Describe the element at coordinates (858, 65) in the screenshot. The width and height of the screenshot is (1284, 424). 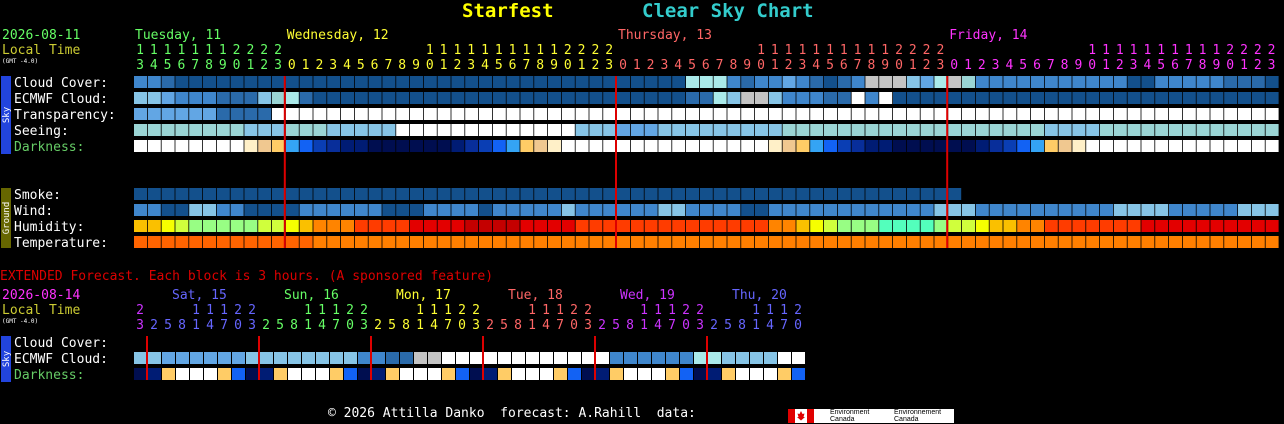
I see `hour-ones-digit: 7` at that location.